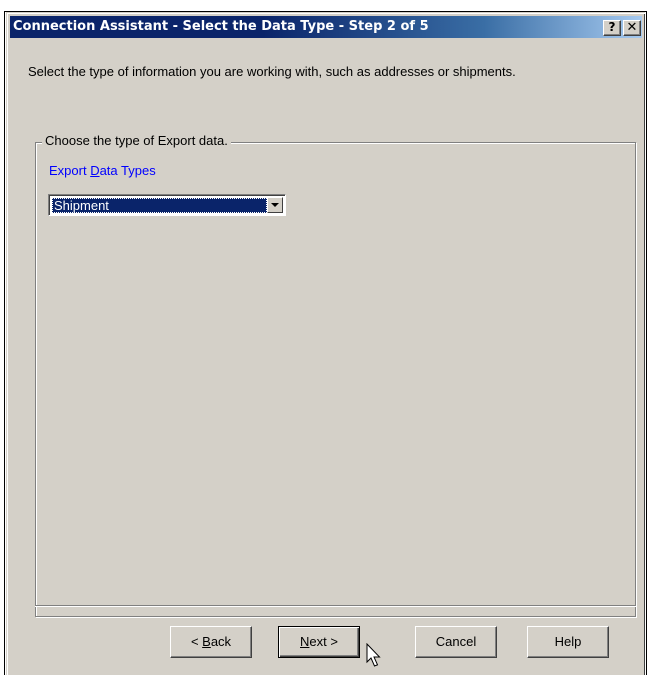 This screenshot has height=675, width=660. What do you see at coordinates (568, 642) in the screenshot?
I see `help-button: Help` at bounding box center [568, 642].